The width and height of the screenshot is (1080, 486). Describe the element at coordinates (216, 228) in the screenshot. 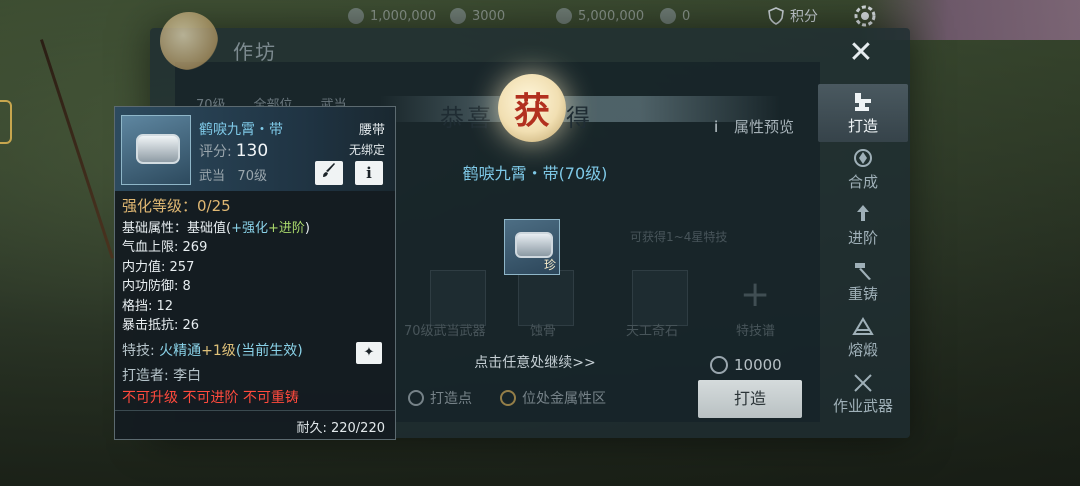

I see `base-attr-line: 基础属性：基础值(+强化+进阶)` at that location.